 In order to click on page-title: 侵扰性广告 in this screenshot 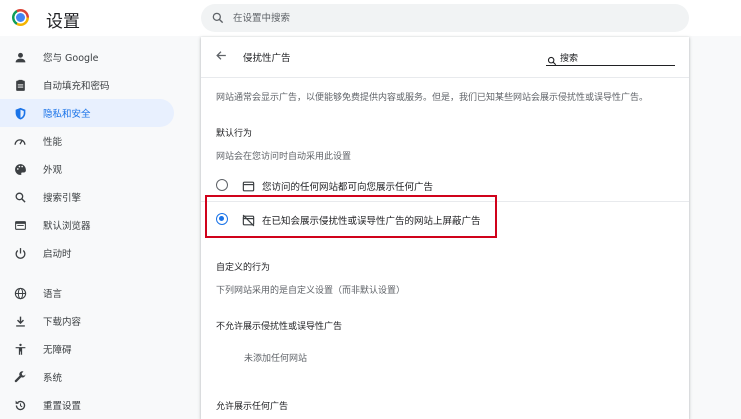, I will do `click(267, 58)`.